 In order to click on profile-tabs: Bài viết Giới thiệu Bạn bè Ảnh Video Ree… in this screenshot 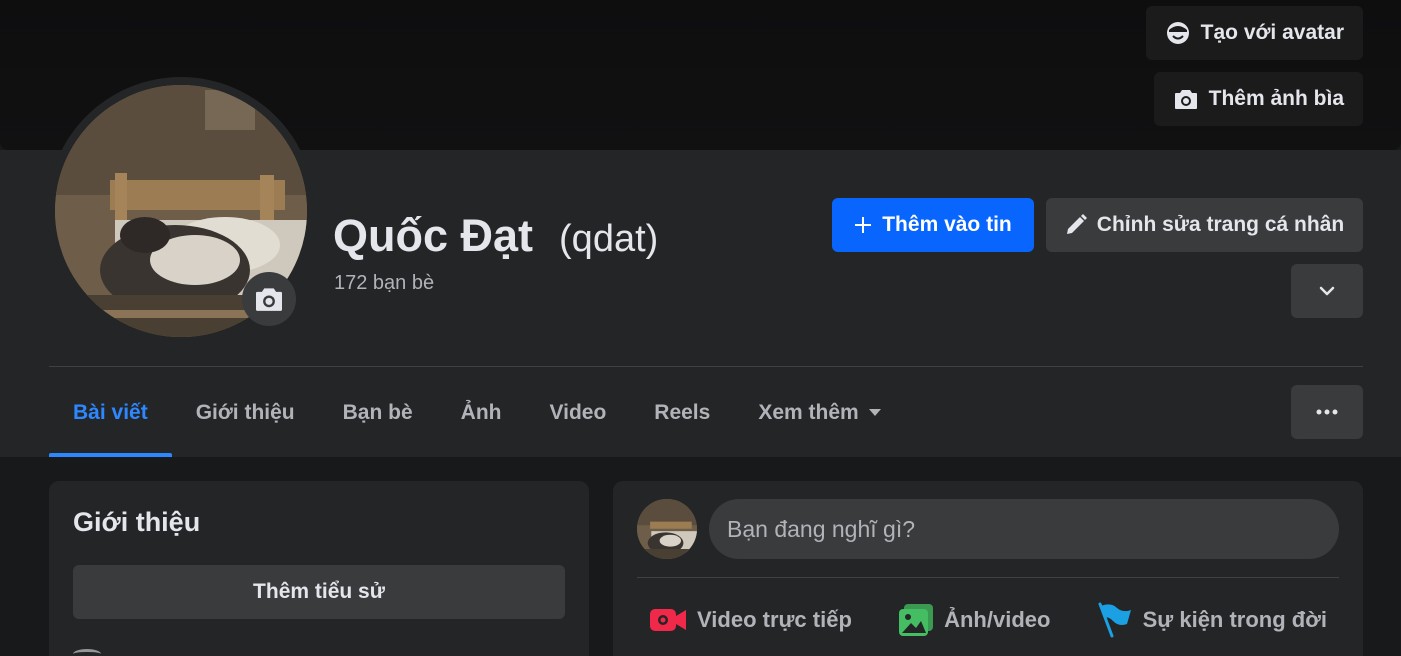, I will do `click(477, 412)`.